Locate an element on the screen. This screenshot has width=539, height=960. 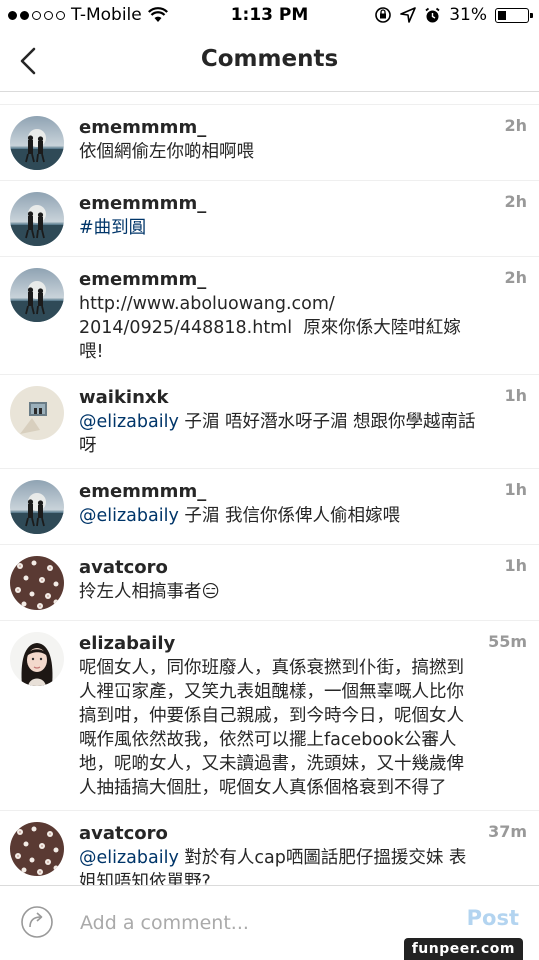
comment-username: elizabaily is located at coordinates (278, 644).